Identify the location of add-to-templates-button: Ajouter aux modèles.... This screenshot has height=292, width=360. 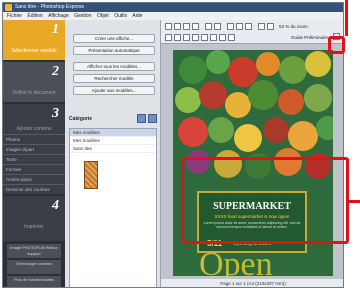
(114, 90).